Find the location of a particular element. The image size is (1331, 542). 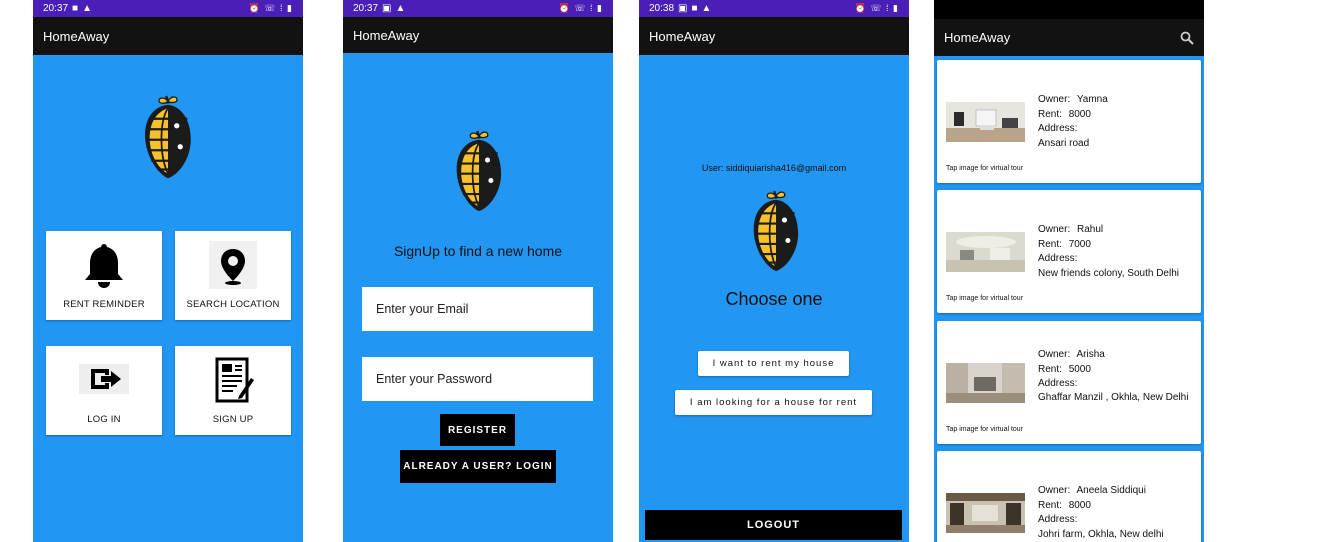

status-bar: 20:37 ▣ ▲ ⏰ ☏ ⁞ ▮ is located at coordinates (478, 8).